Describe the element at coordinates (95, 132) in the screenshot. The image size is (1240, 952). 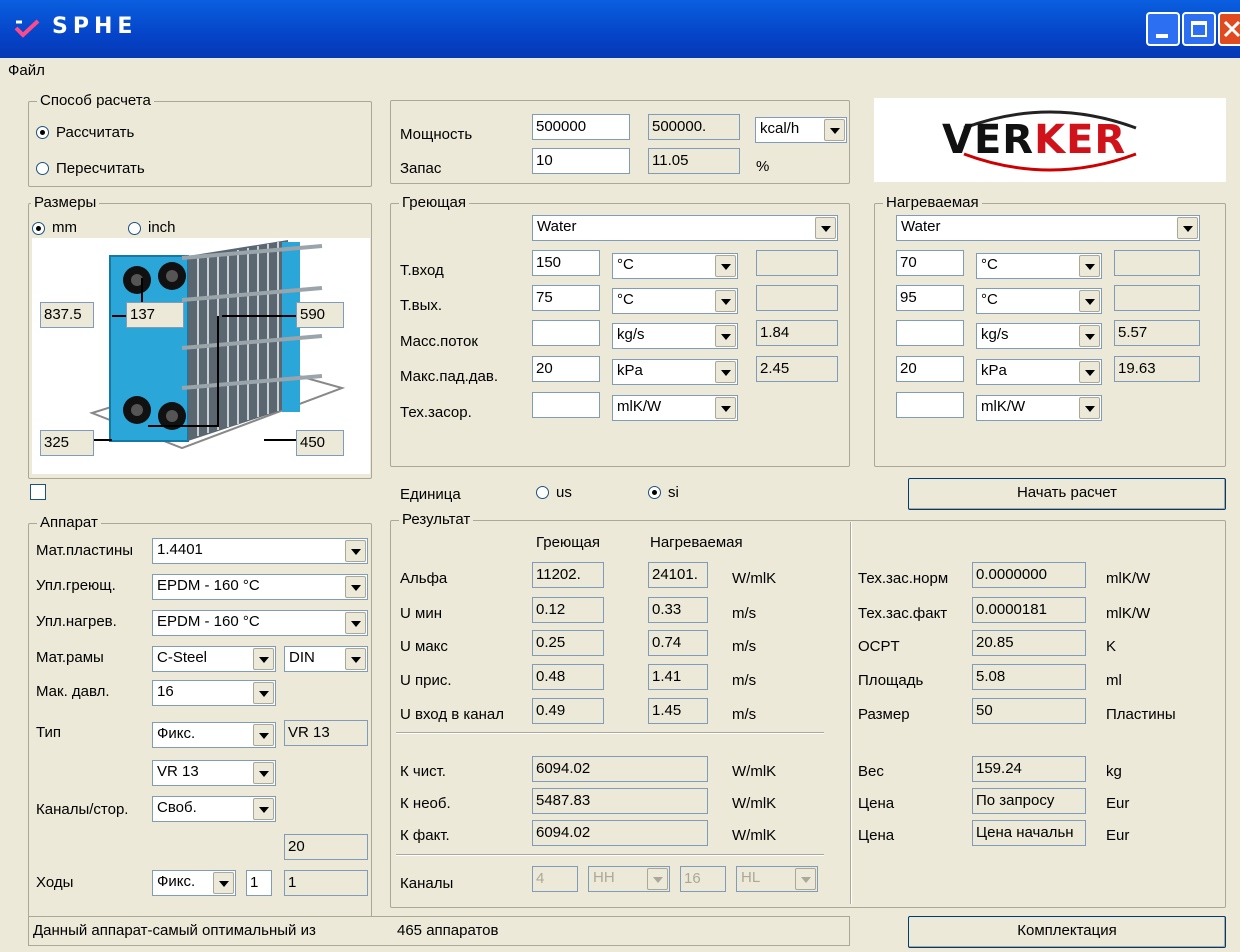
I see `radio-calculate-label: Рассчитать` at that location.